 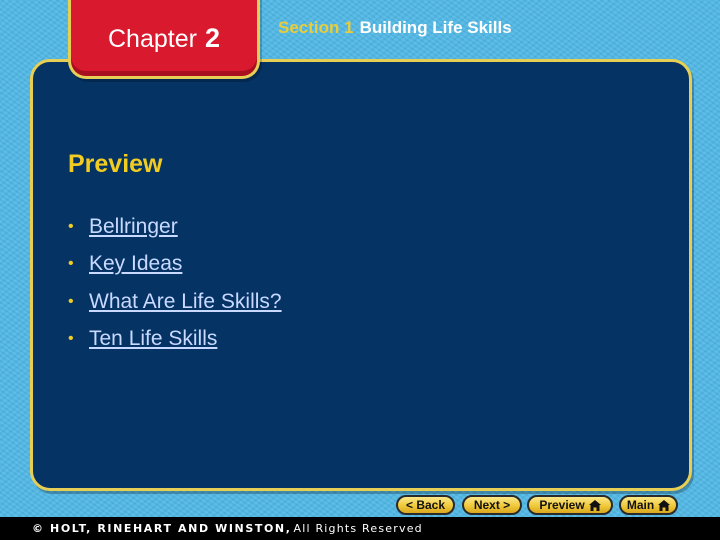 What do you see at coordinates (212, 37) in the screenshot?
I see `chapter-number: 2` at bounding box center [212, 37].